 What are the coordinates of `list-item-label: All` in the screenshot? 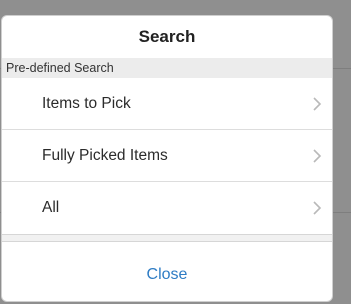 It's located at (51, 207).